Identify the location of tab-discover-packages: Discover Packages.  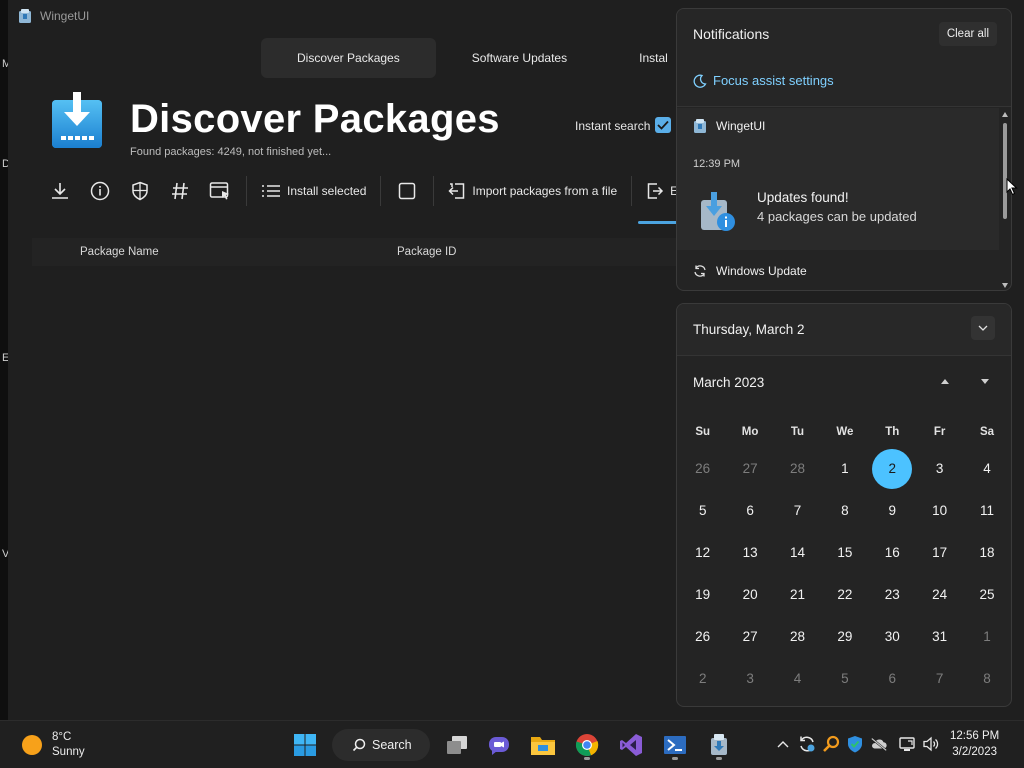
(348, 58).